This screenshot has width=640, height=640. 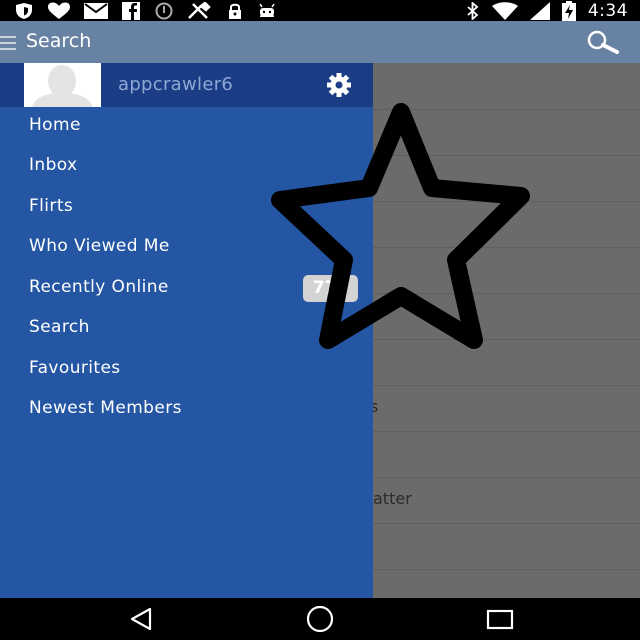 I want to click on crossed-tools-icon, so click(x=200, y=11).